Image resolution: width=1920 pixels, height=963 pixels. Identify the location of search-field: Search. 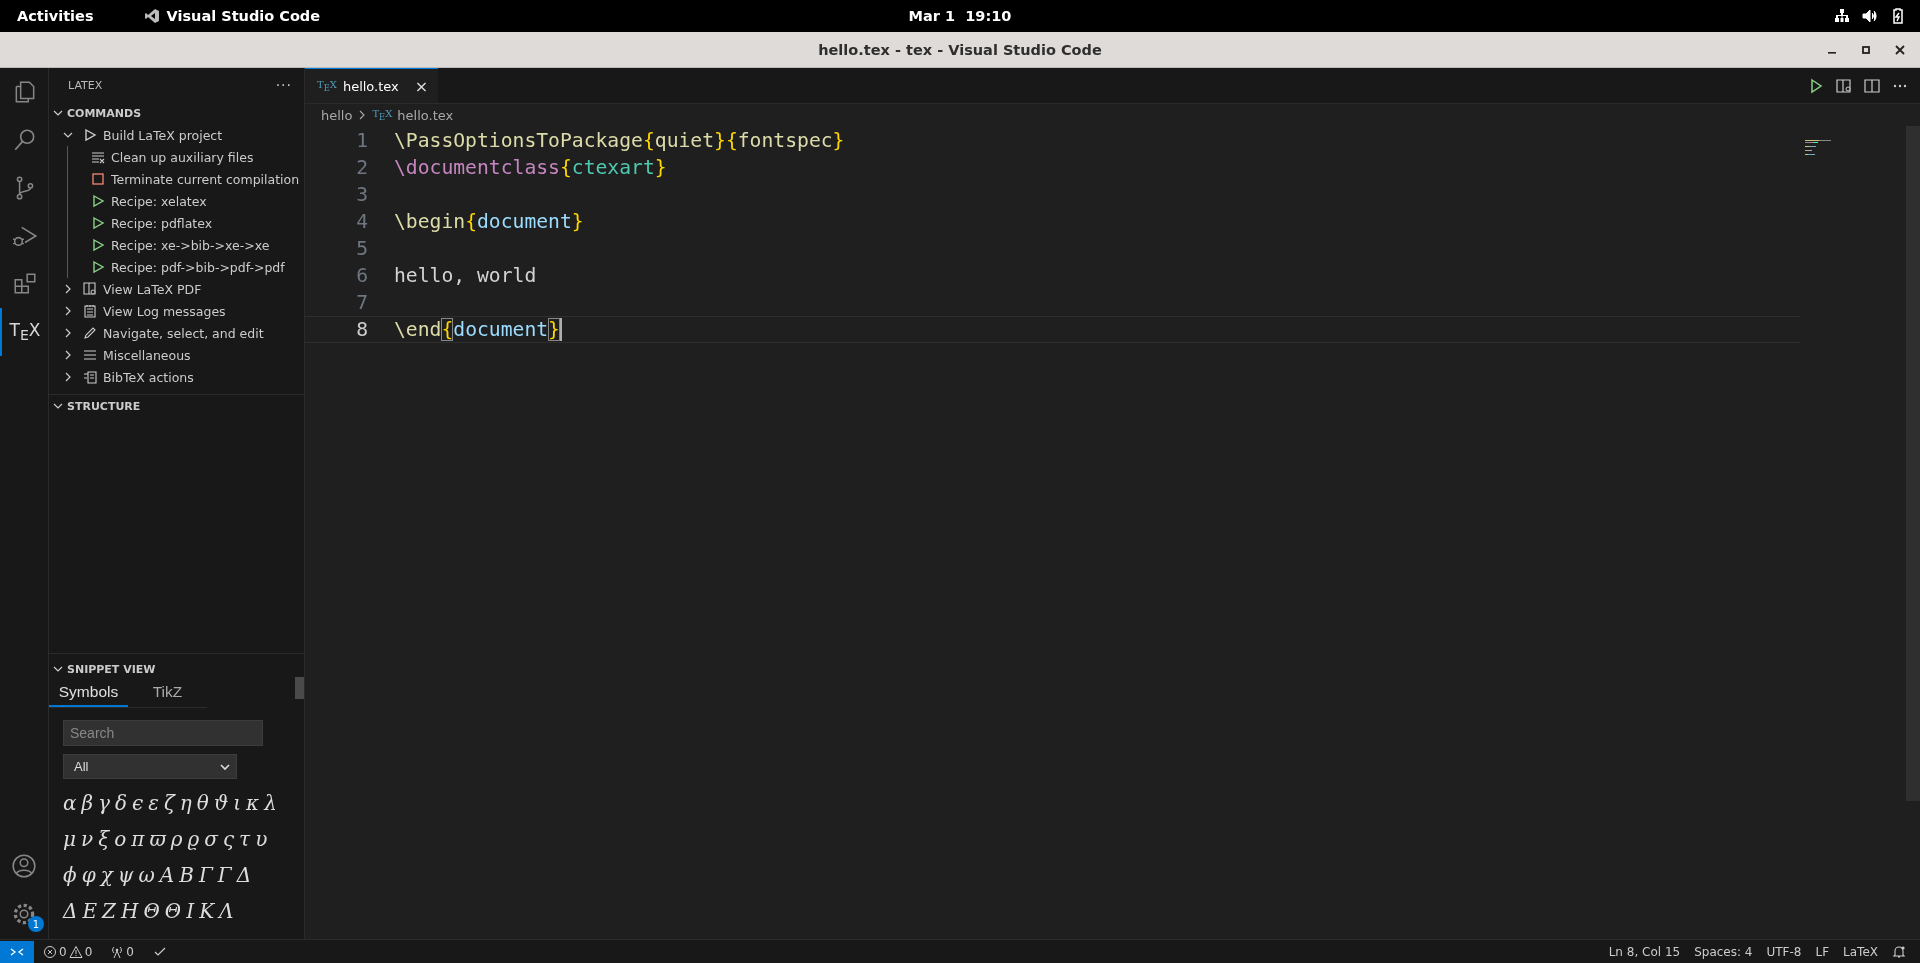
(163, 733).